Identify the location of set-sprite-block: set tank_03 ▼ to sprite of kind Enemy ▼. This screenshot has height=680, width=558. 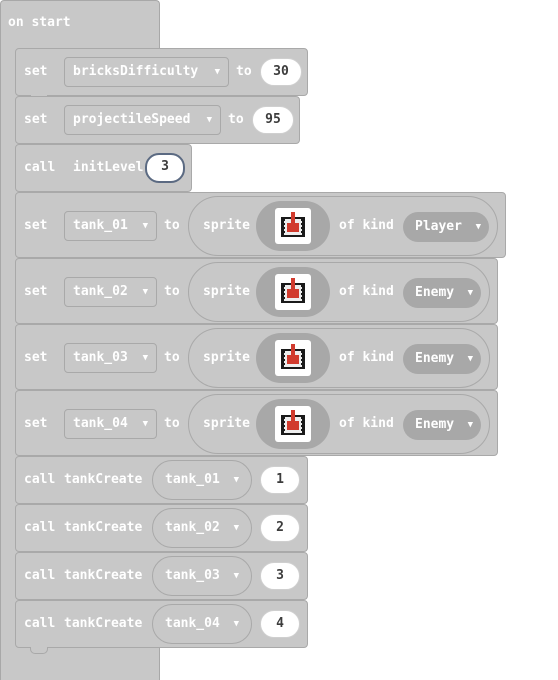
(256, 357).